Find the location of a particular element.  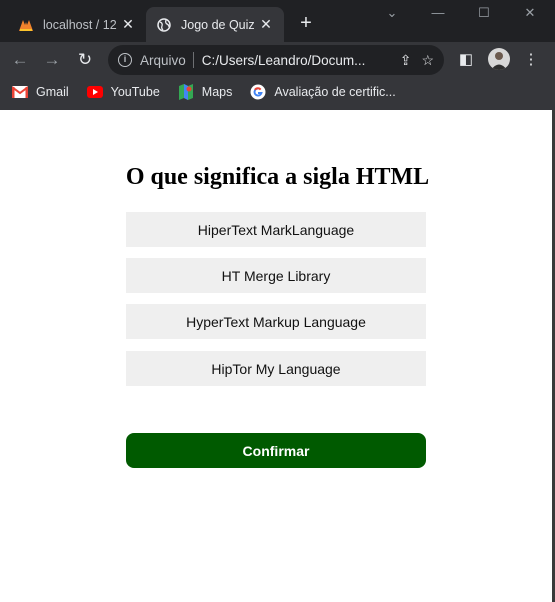

bookmark-star-icon: ☆ is located at coordinates (427, 60).